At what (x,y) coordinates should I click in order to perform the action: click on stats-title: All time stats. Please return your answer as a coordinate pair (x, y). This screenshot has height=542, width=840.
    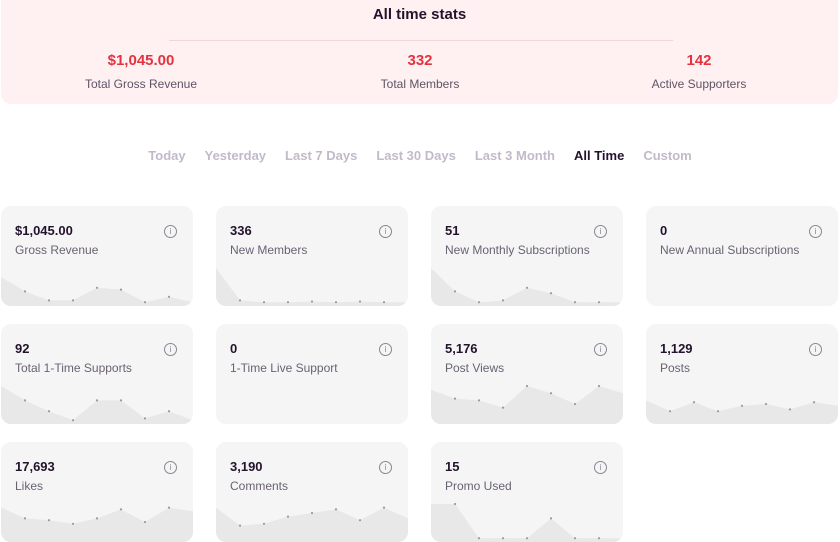
    Looking at the image, I should click on (419, 14).